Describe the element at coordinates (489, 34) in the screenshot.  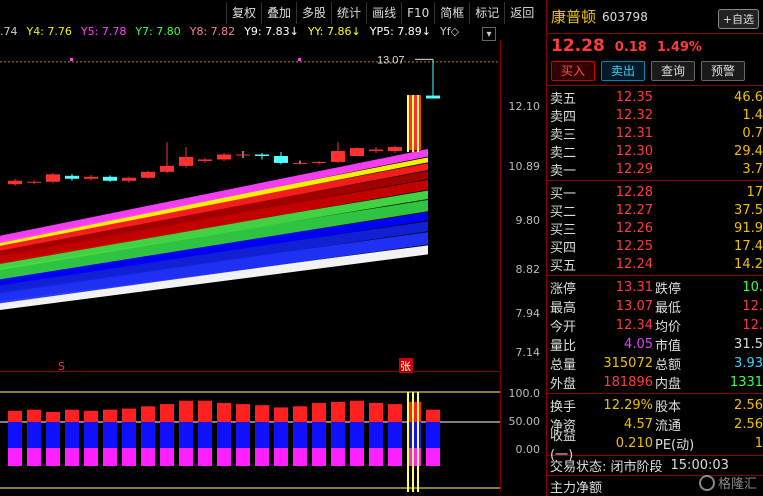
I see `menu-icon: ▾` at that location.